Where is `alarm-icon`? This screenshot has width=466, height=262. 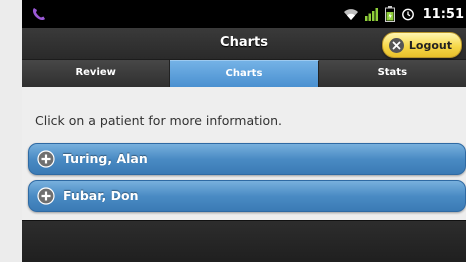 alarm-icon is located at coordinates (408, 14).